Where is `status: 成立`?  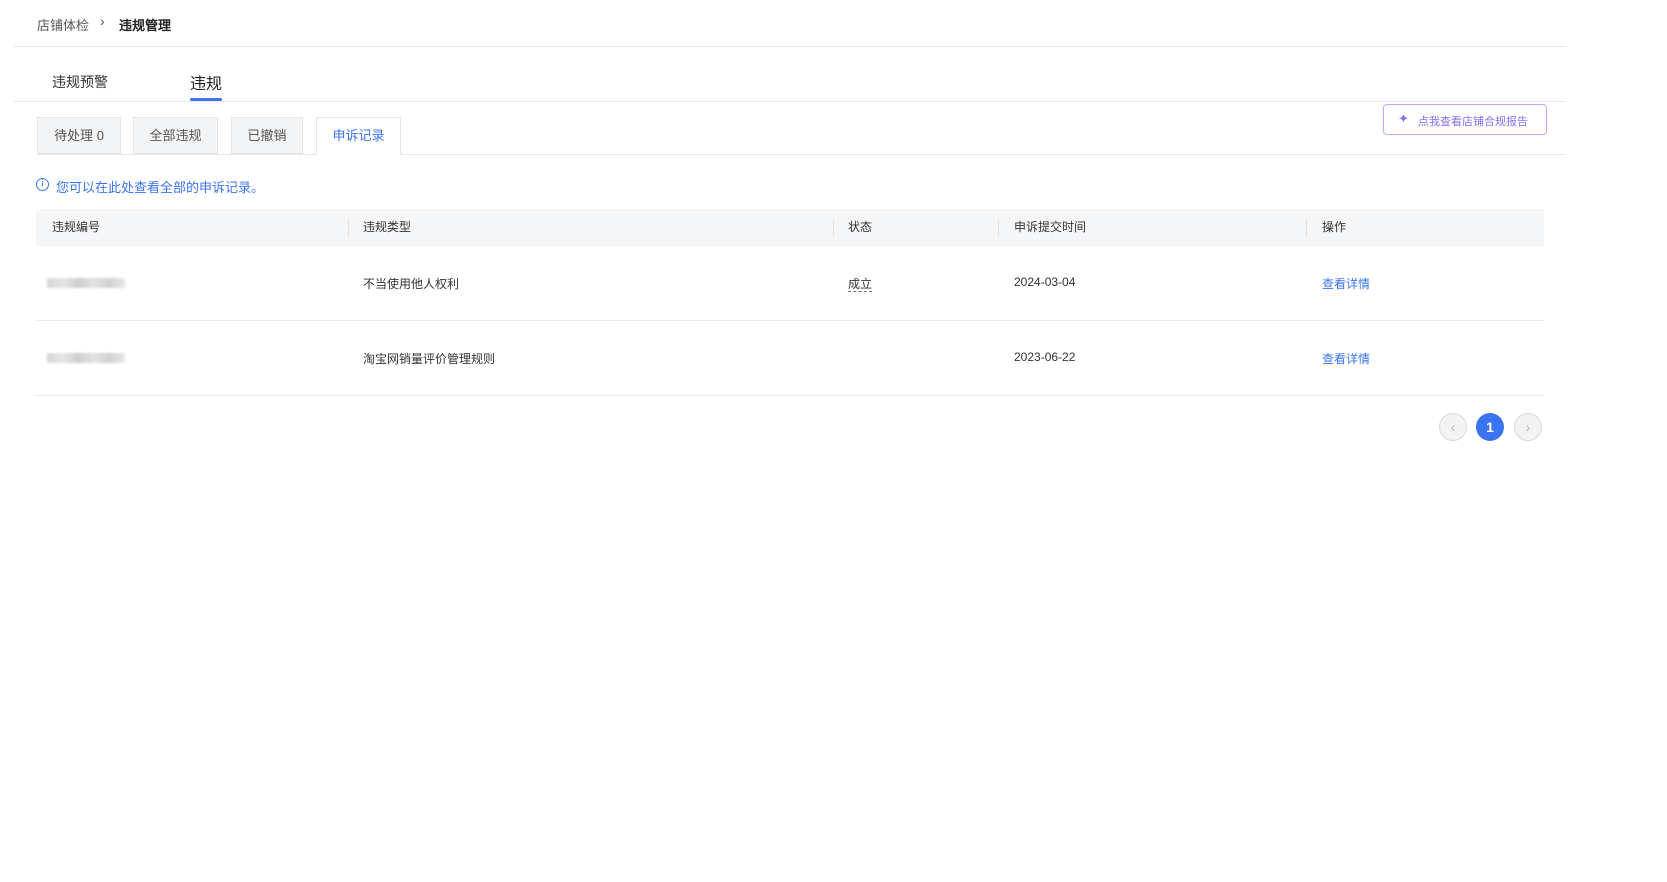 status: 成立 is located at coordinates (860, 283).